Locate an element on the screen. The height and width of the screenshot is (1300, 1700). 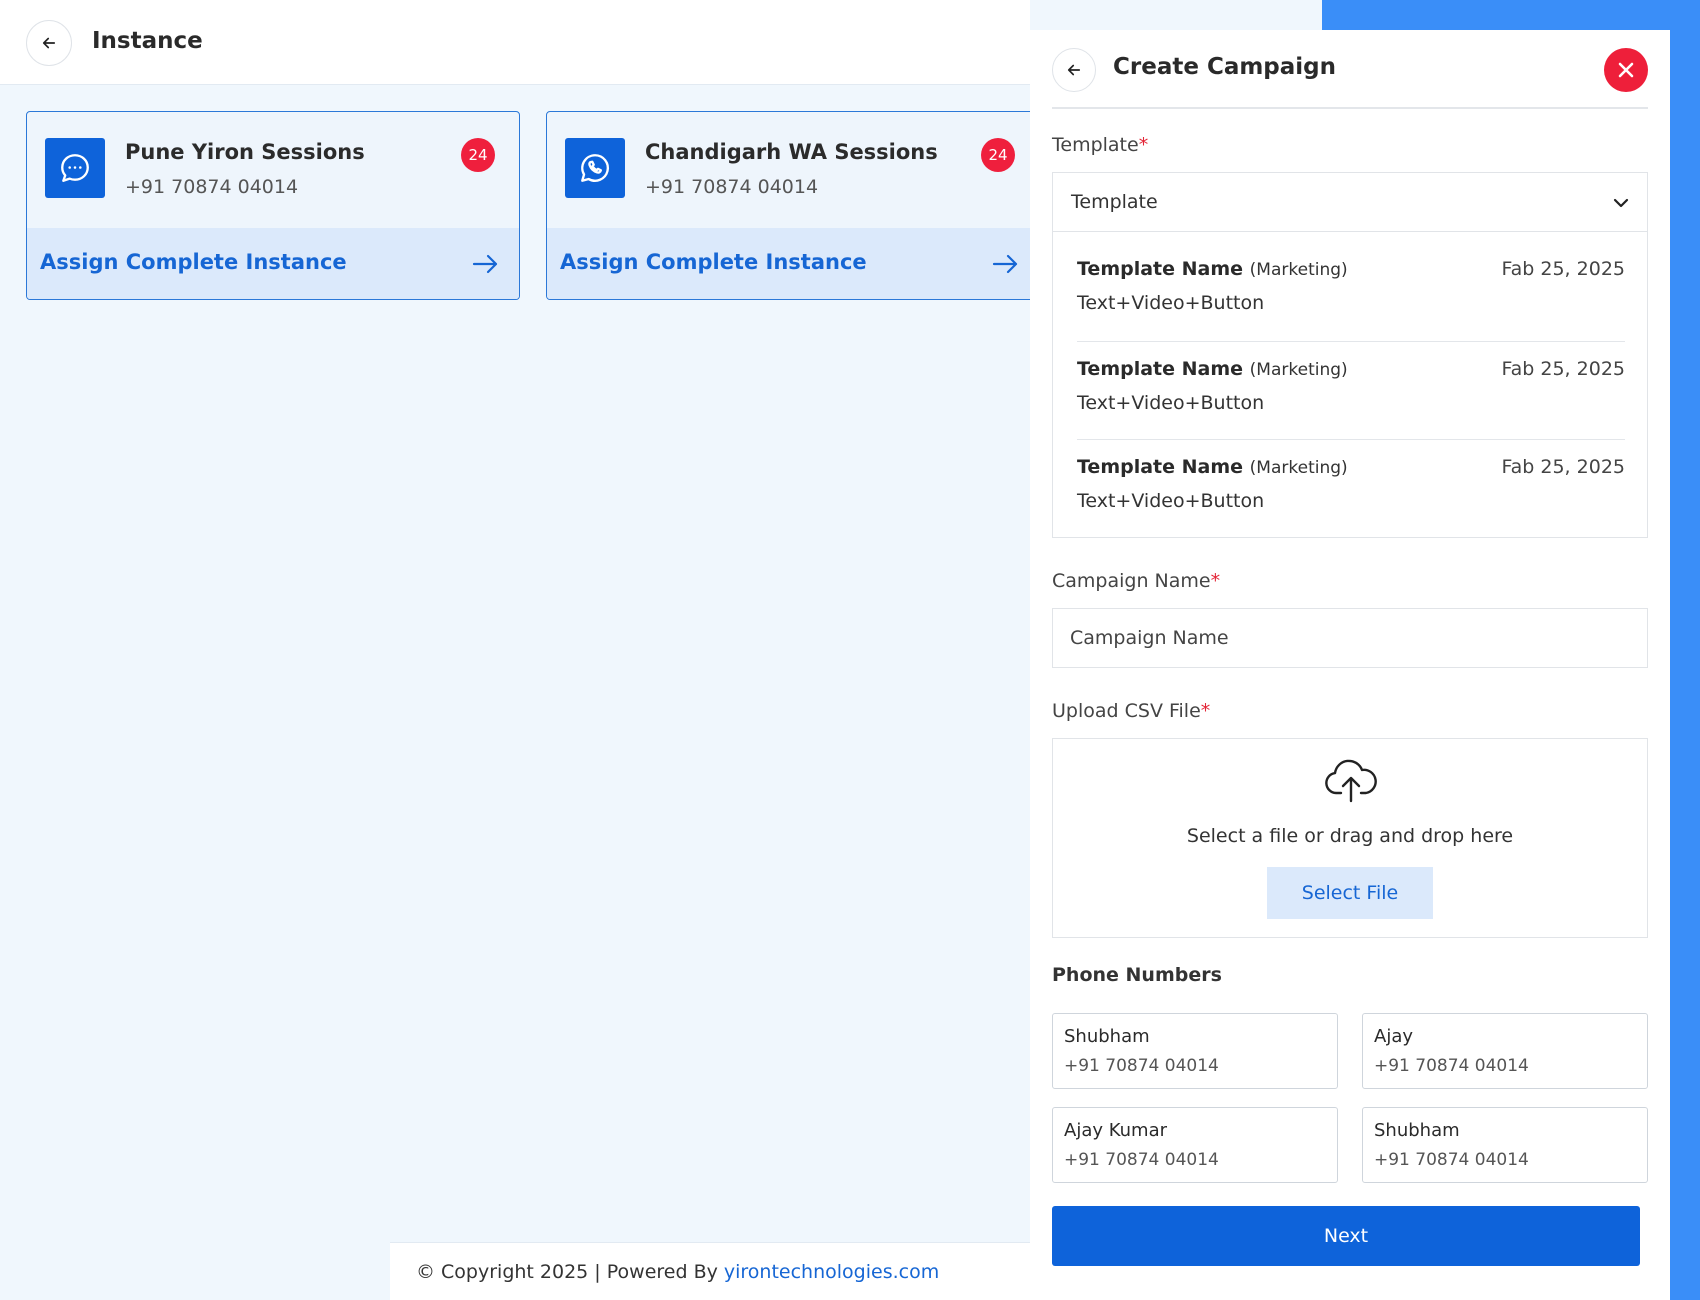
close-icon is located at coordinates (1626, 70).